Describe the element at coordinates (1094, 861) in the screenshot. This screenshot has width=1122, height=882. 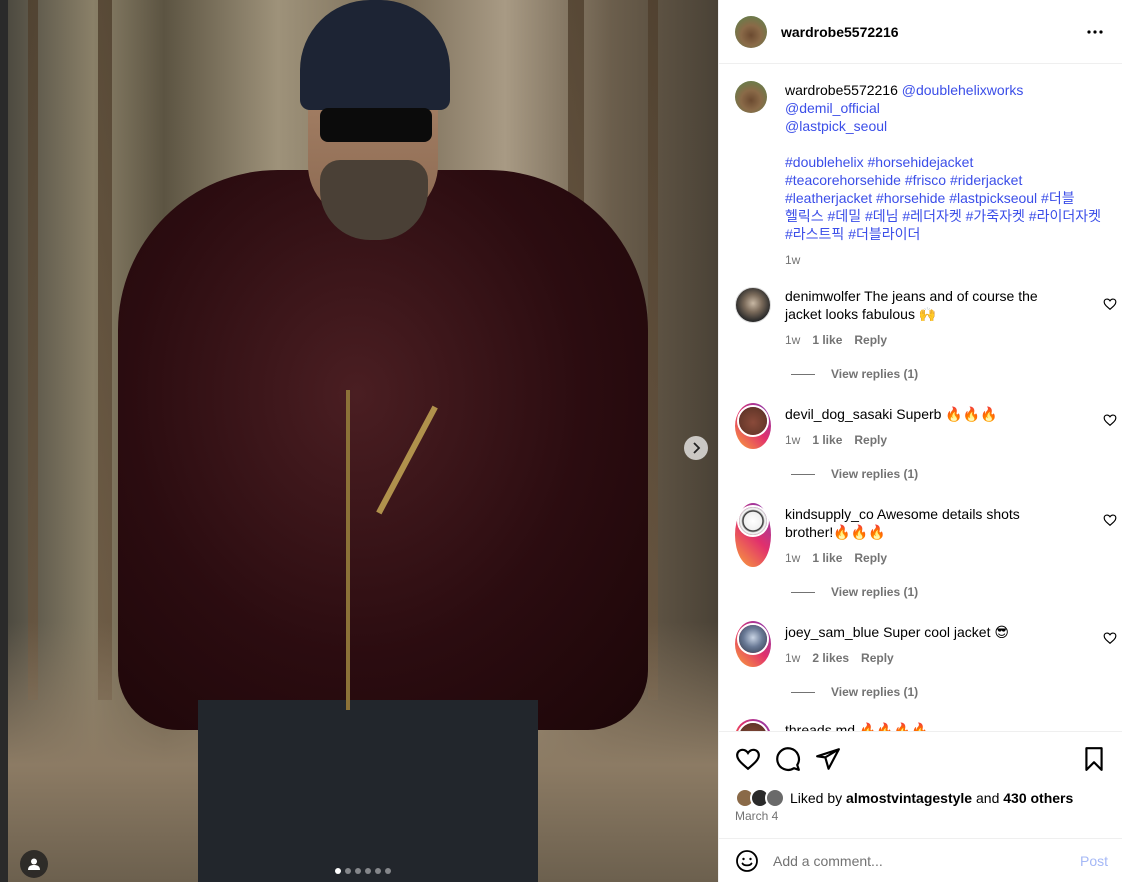
I see `post-comment-button: Post` at that location.